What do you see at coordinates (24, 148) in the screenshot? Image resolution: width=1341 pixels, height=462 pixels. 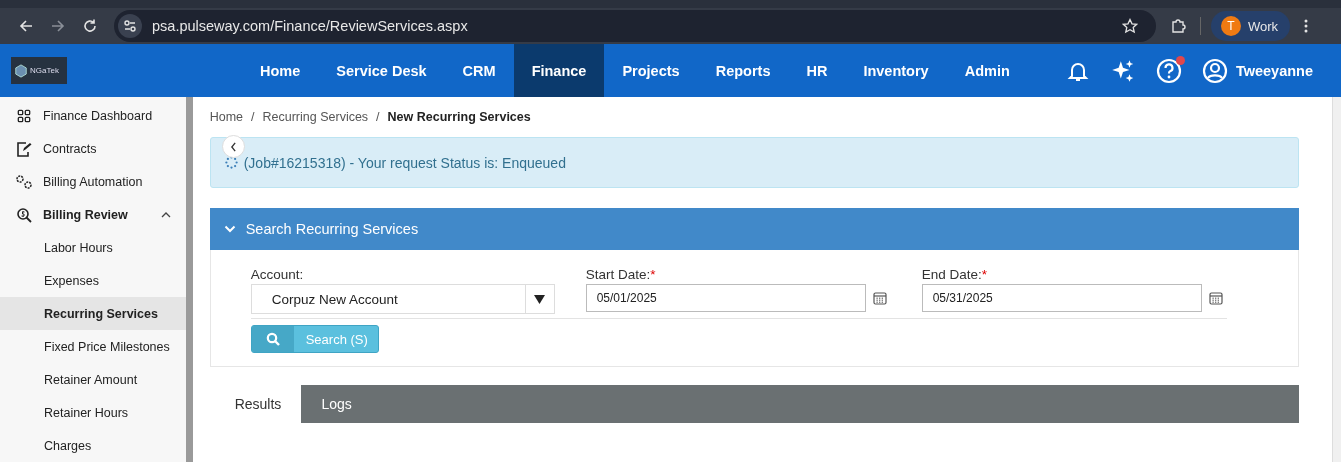 I see `document-pen-icon` at bounding box center [24, 148].